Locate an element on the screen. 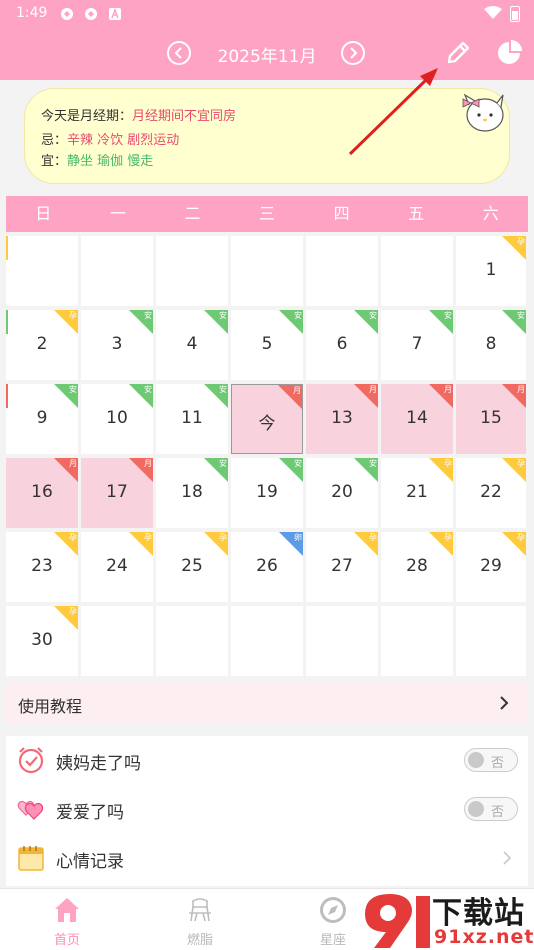 The width and height of the screenshot is (534, 950). tip-suitable-label: 宜： is located at coordinates (54, 161).